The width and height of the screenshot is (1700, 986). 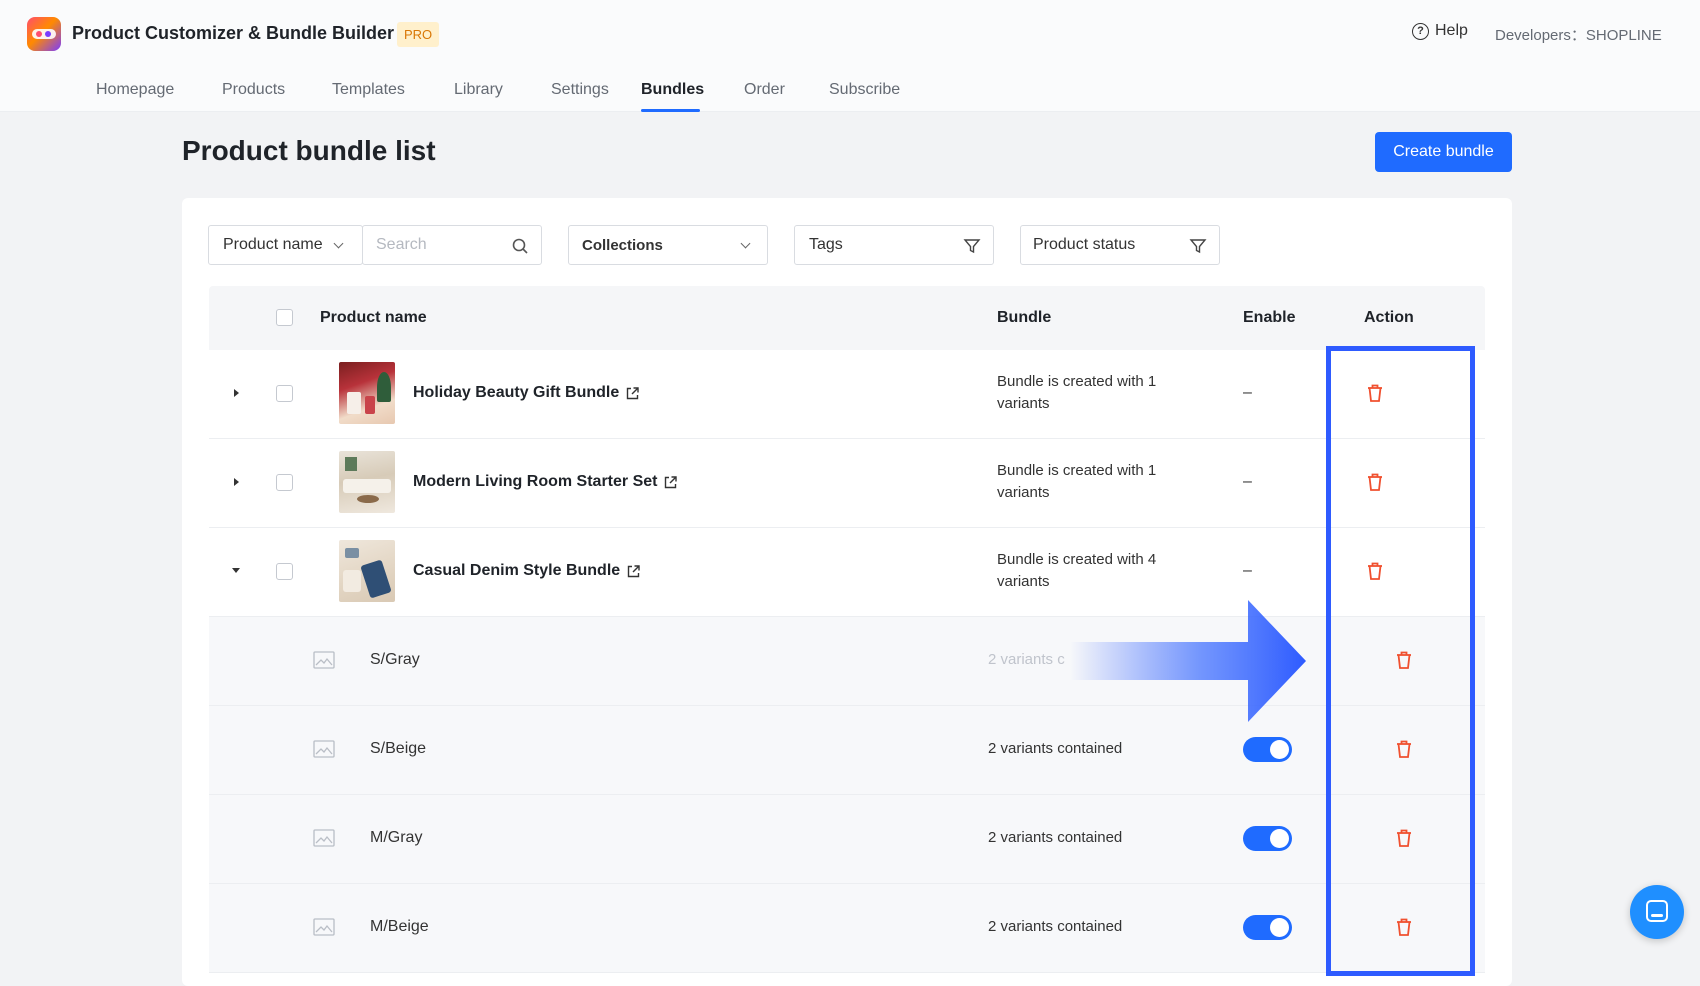 What do you see at coordinates (368, 90) in the screenshot?
I see `tab-templates: Templates` at bounding box center [368, 90].